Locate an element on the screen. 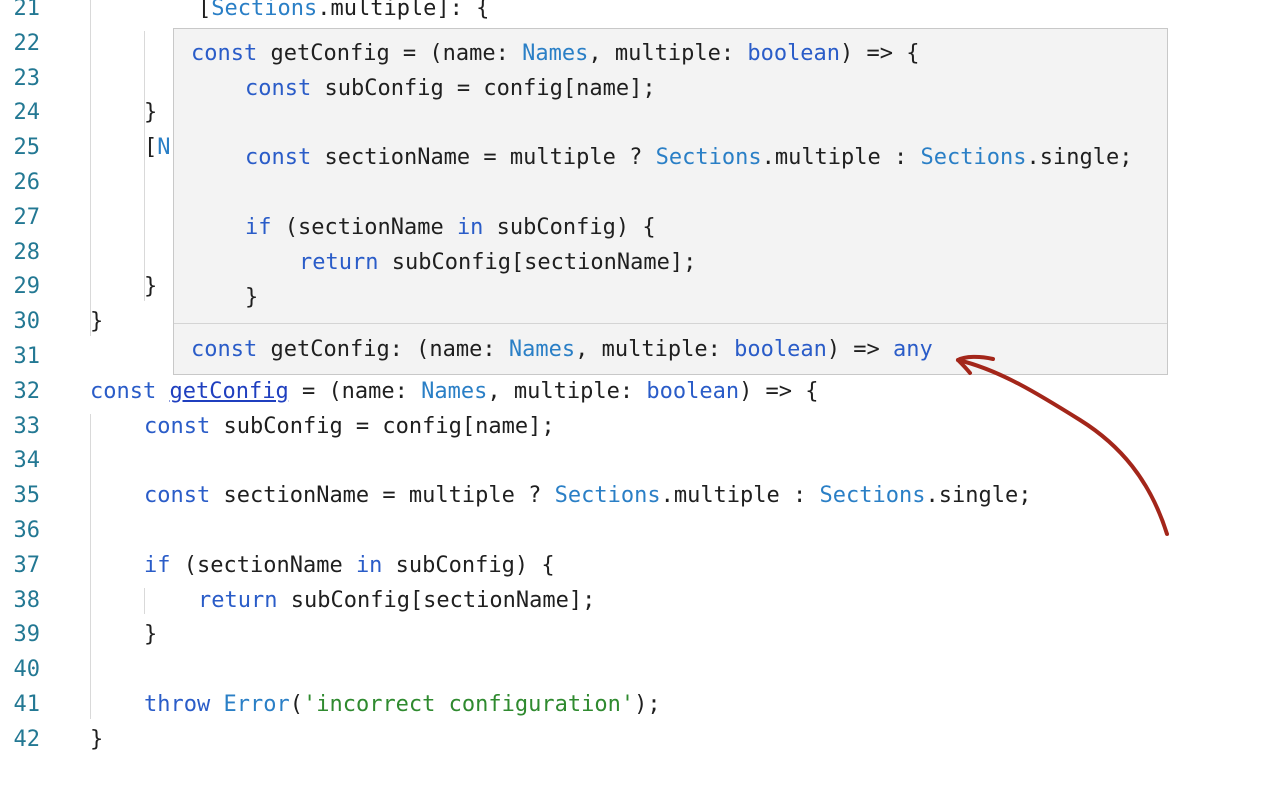 This screenshot has width=1280, height=807. line-number: 22 is located at coordinates (27, 43).